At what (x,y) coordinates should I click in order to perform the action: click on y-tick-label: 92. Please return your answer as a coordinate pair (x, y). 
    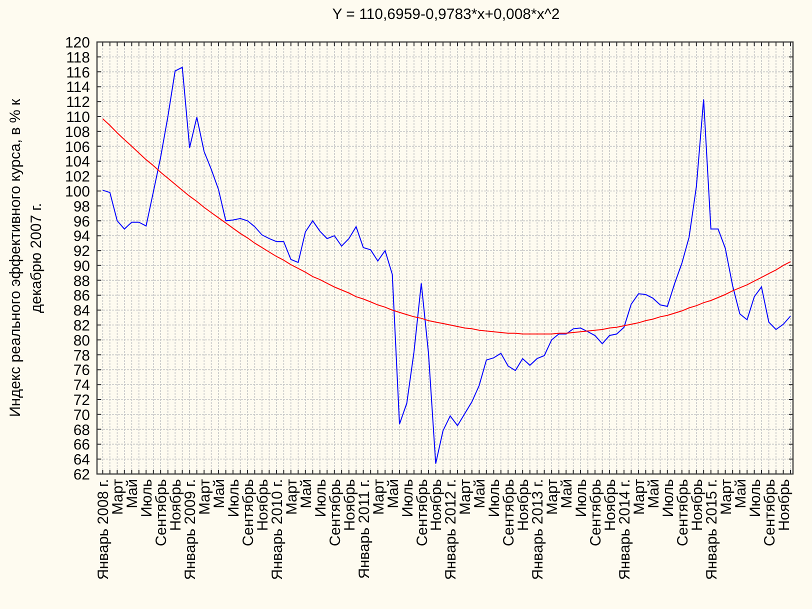
    Looking at the image, I should click on (81, 251).